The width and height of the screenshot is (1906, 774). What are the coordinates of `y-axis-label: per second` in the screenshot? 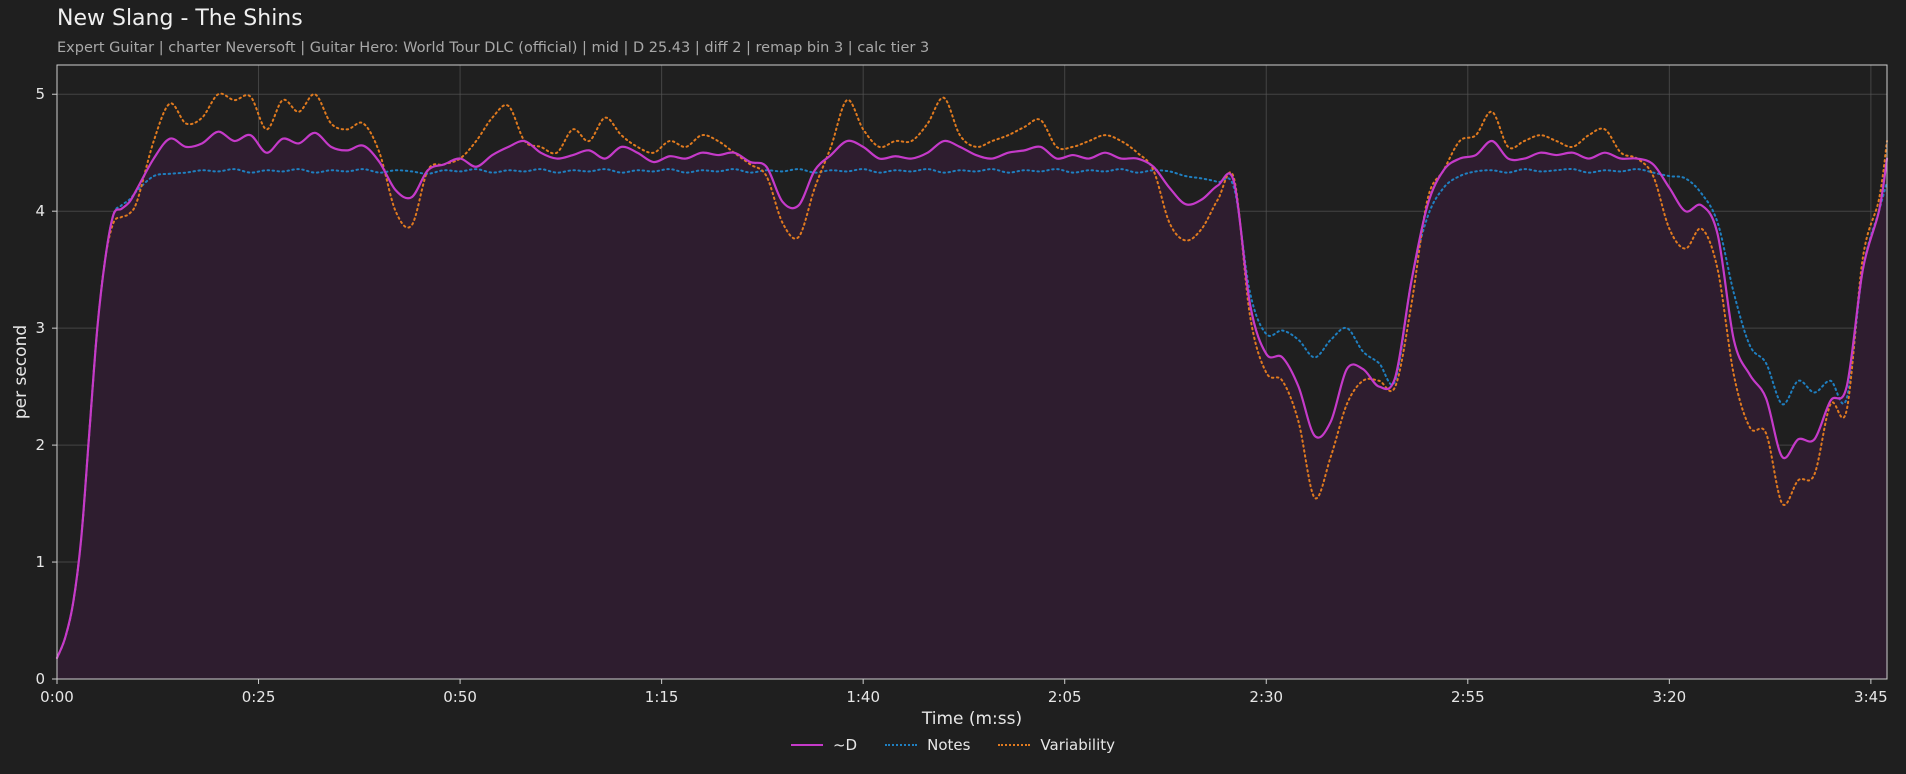 It's located at (21, 372).